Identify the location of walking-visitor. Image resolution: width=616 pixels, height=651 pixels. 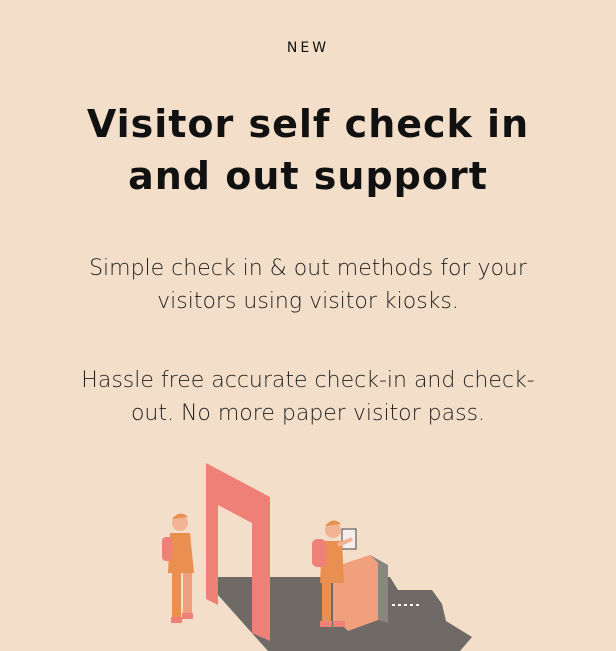
(178, 568).